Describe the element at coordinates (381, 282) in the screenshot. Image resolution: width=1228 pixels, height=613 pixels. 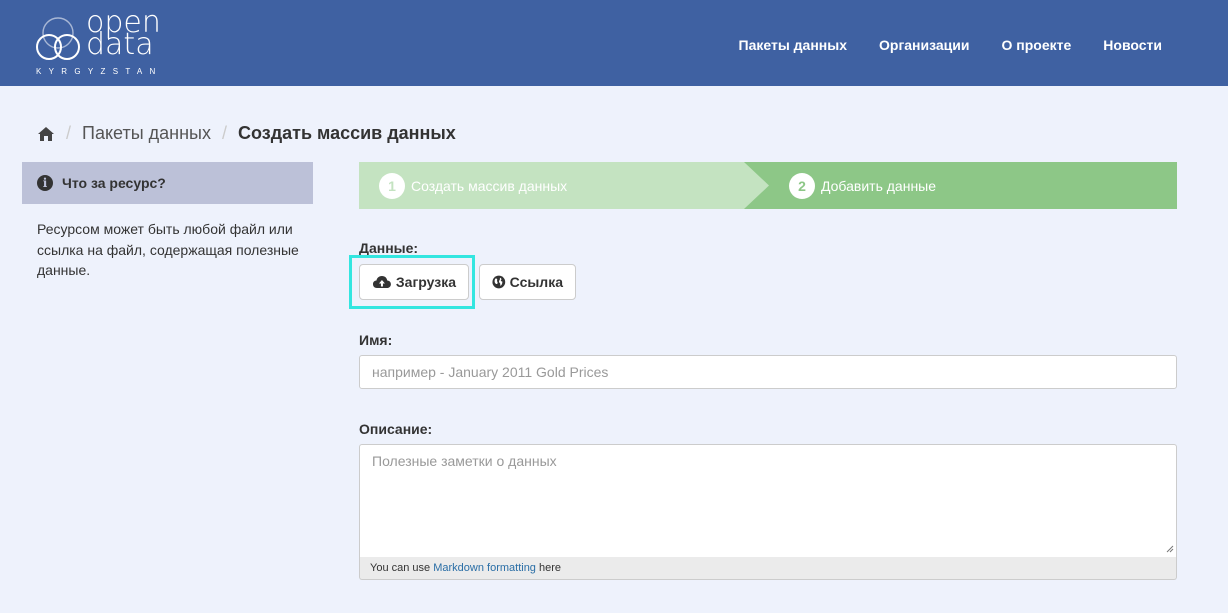
I see `cloud-upload-icon` at that location.